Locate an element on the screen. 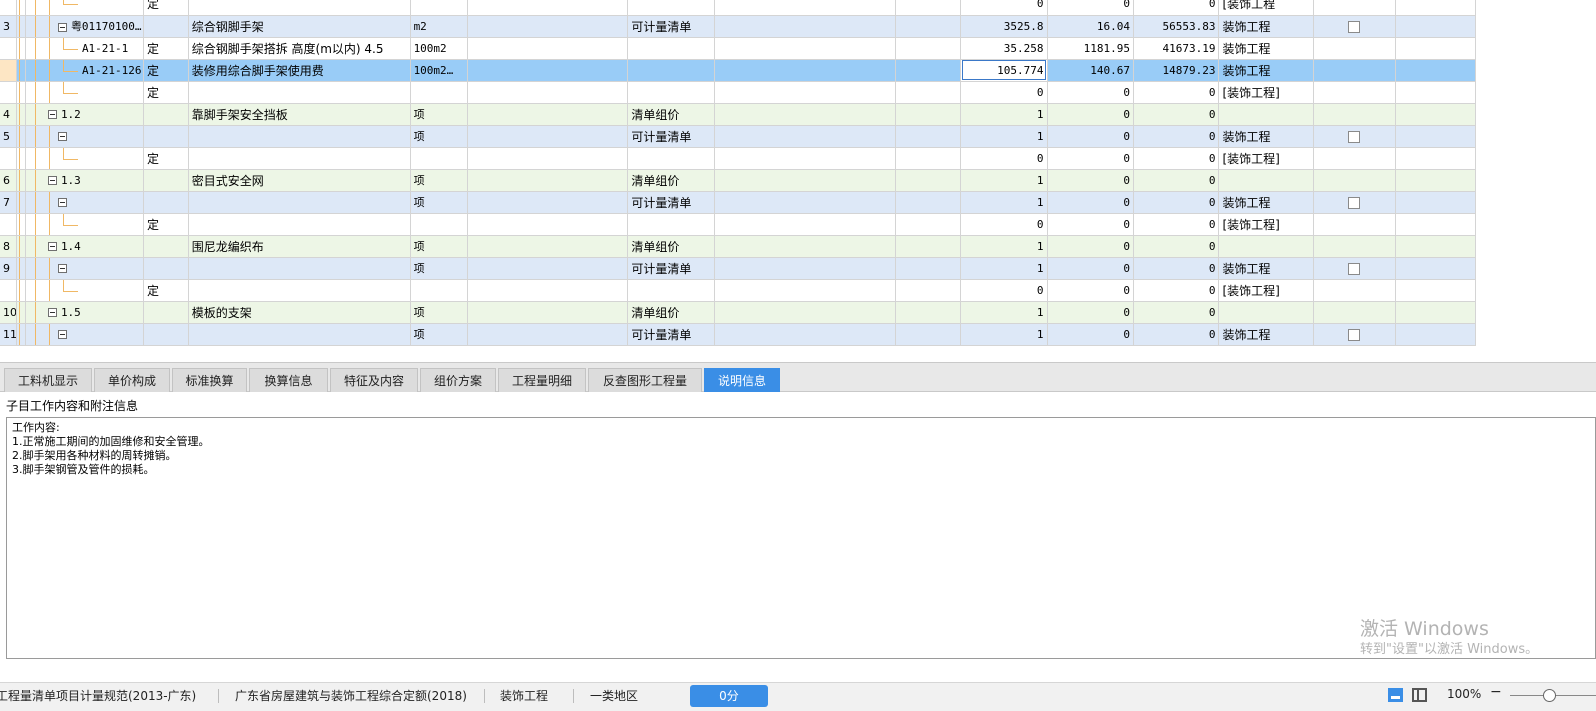 This screenshot has height=711, width=1596. grid-row: 6 1.3 密目式安全网项清单组价 1 0 0 is located at coordinates (738, 180).